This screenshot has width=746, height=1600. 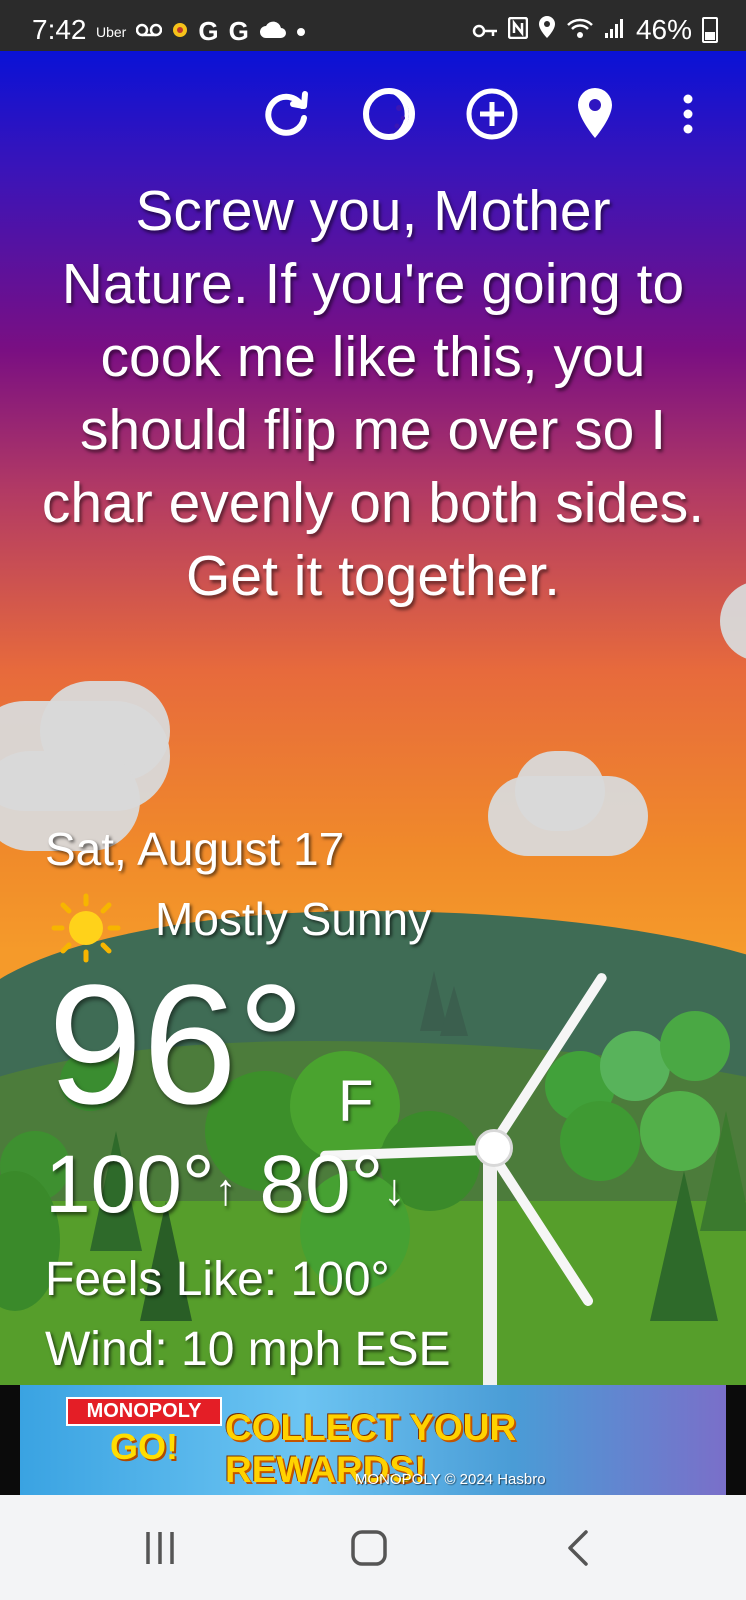 I want to click on status-time: 7:42, so click(x=59, y=29).